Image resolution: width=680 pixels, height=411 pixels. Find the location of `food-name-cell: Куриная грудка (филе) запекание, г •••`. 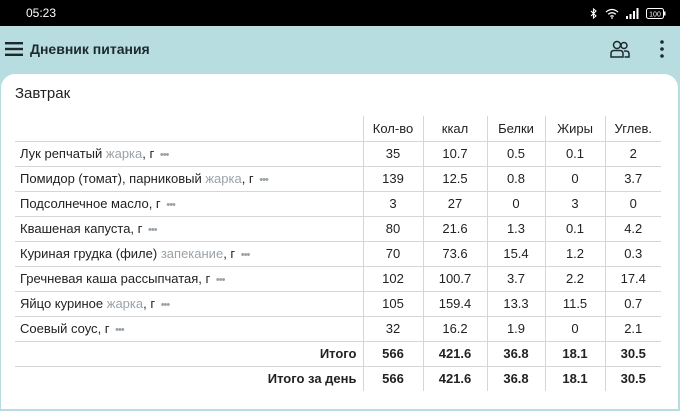

food-name-cell: Куриная грудка (филе) запекание, г ••• is located at coordinates (189, 253).